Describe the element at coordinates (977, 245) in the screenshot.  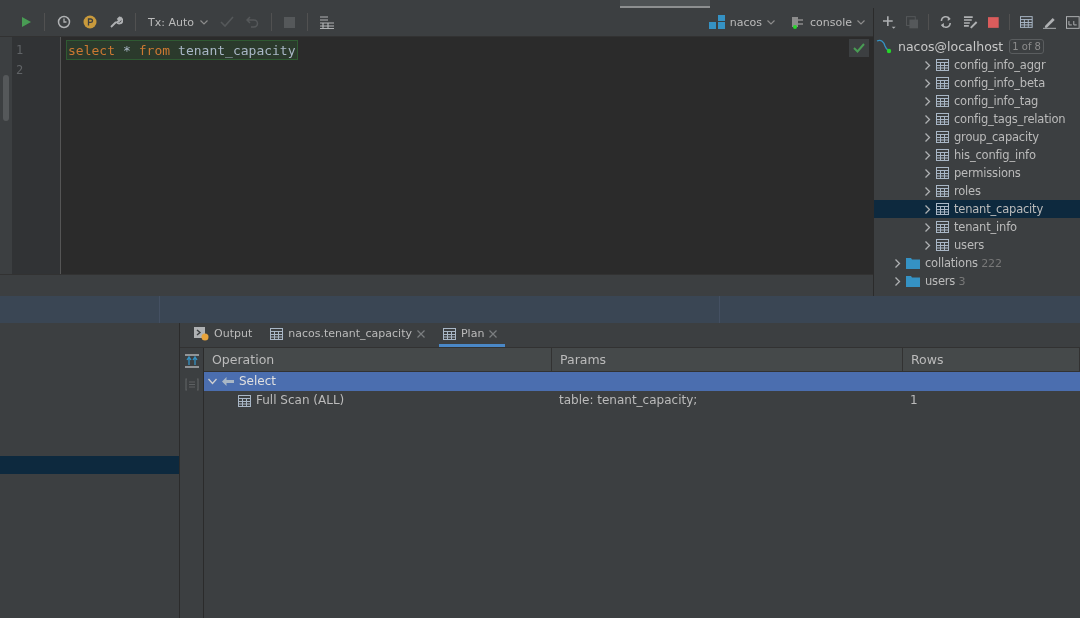
I see `tree-item: users` at that location.